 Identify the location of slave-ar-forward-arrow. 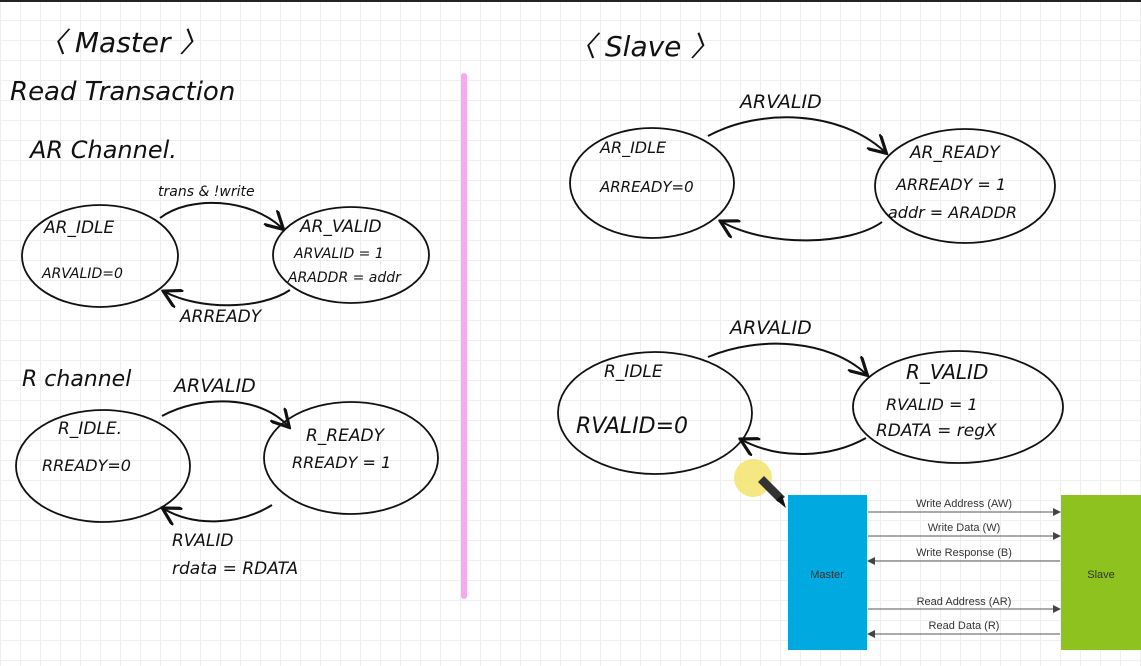
(796, 134).